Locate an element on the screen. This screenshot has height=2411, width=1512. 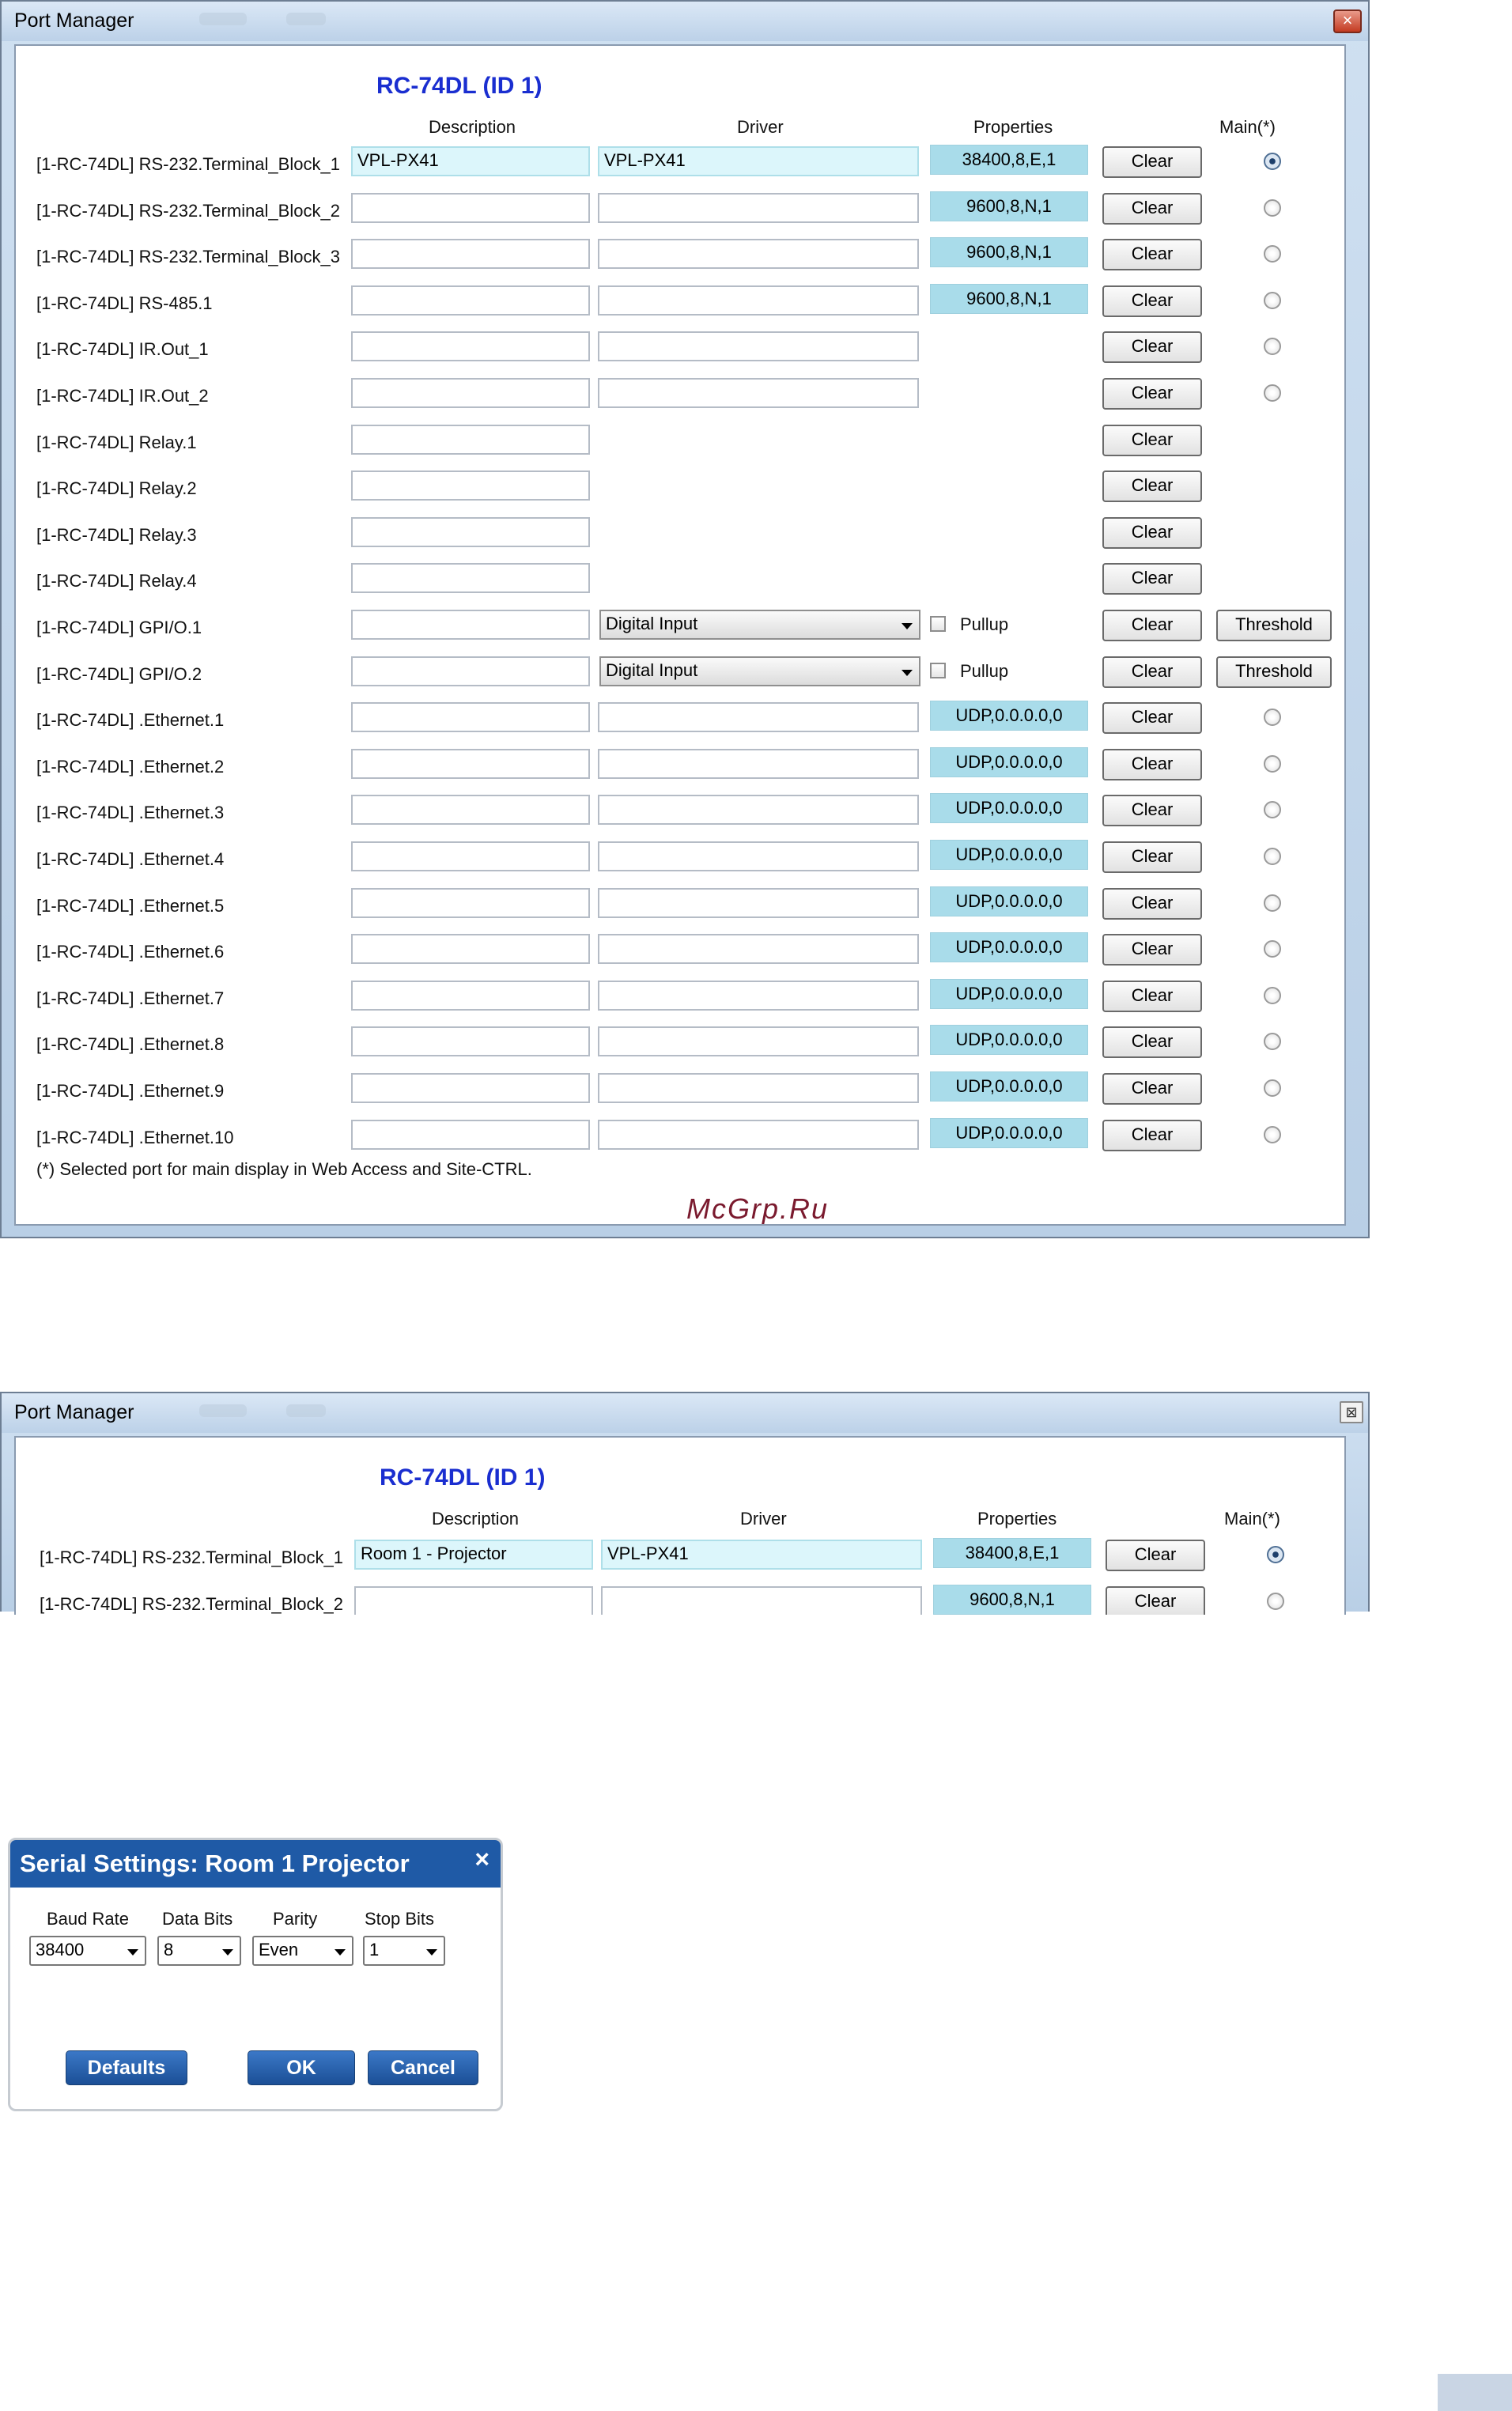
description-input: VPL-PX41 is located at coordinates (471, 161).